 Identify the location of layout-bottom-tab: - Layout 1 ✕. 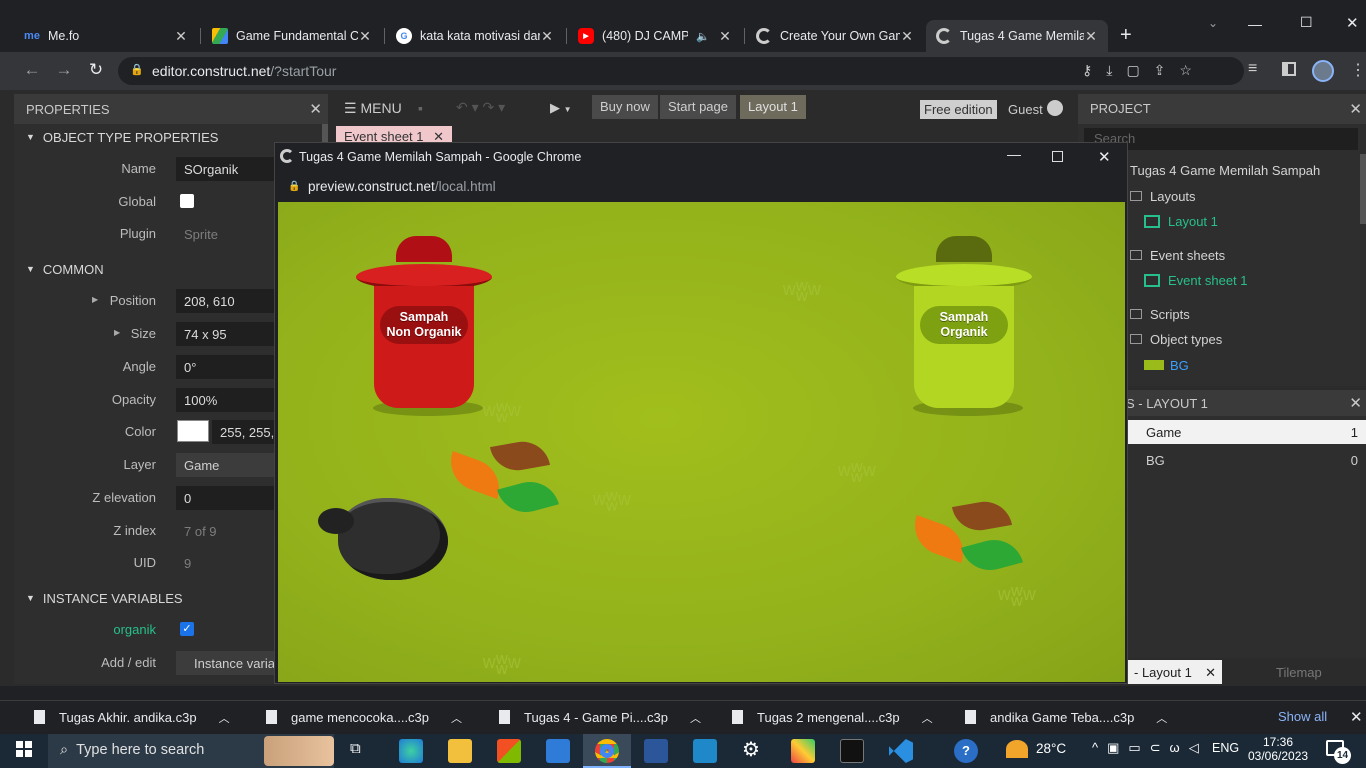
(1175, 672).